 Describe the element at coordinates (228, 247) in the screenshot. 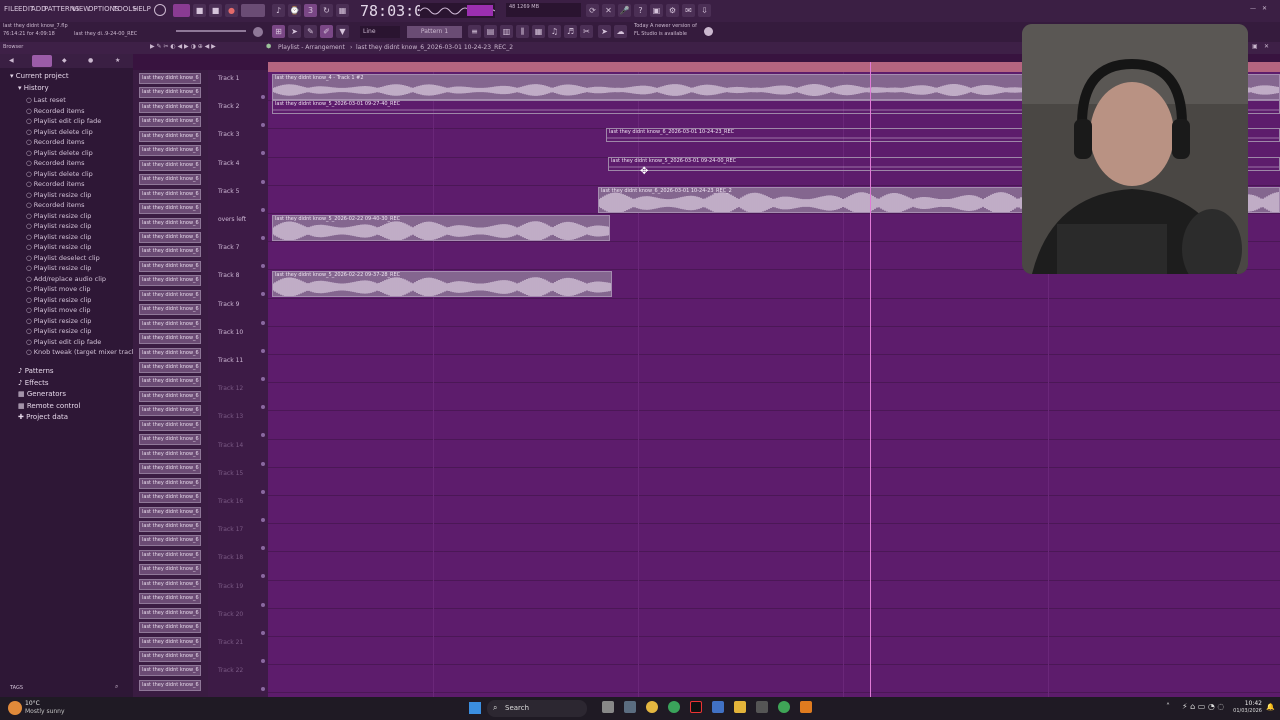

I see `track-name: Track 7` at that location.